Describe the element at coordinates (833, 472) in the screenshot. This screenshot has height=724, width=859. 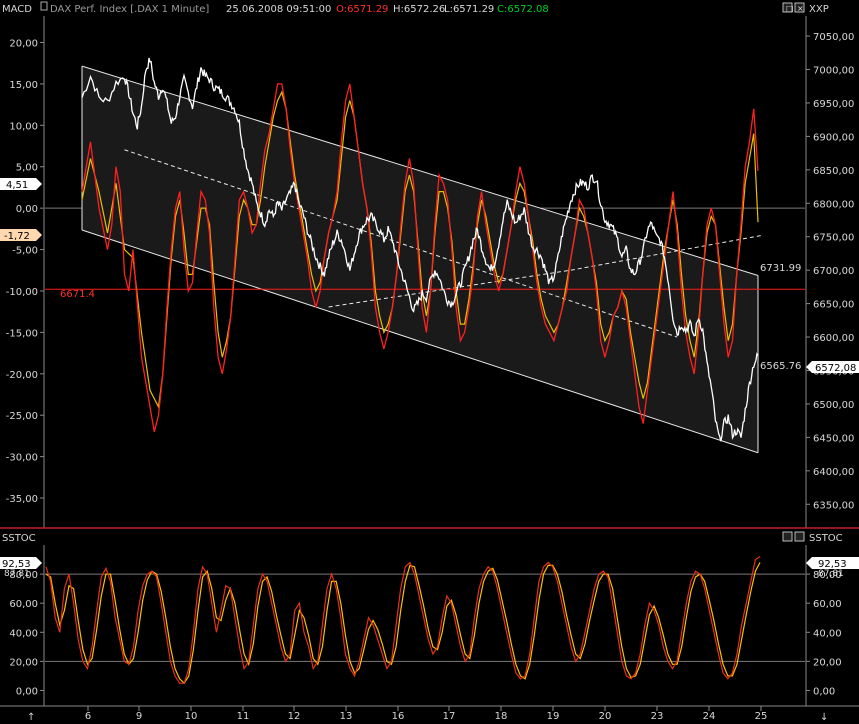
I see `right-tick-label: 6400,00` at that location.